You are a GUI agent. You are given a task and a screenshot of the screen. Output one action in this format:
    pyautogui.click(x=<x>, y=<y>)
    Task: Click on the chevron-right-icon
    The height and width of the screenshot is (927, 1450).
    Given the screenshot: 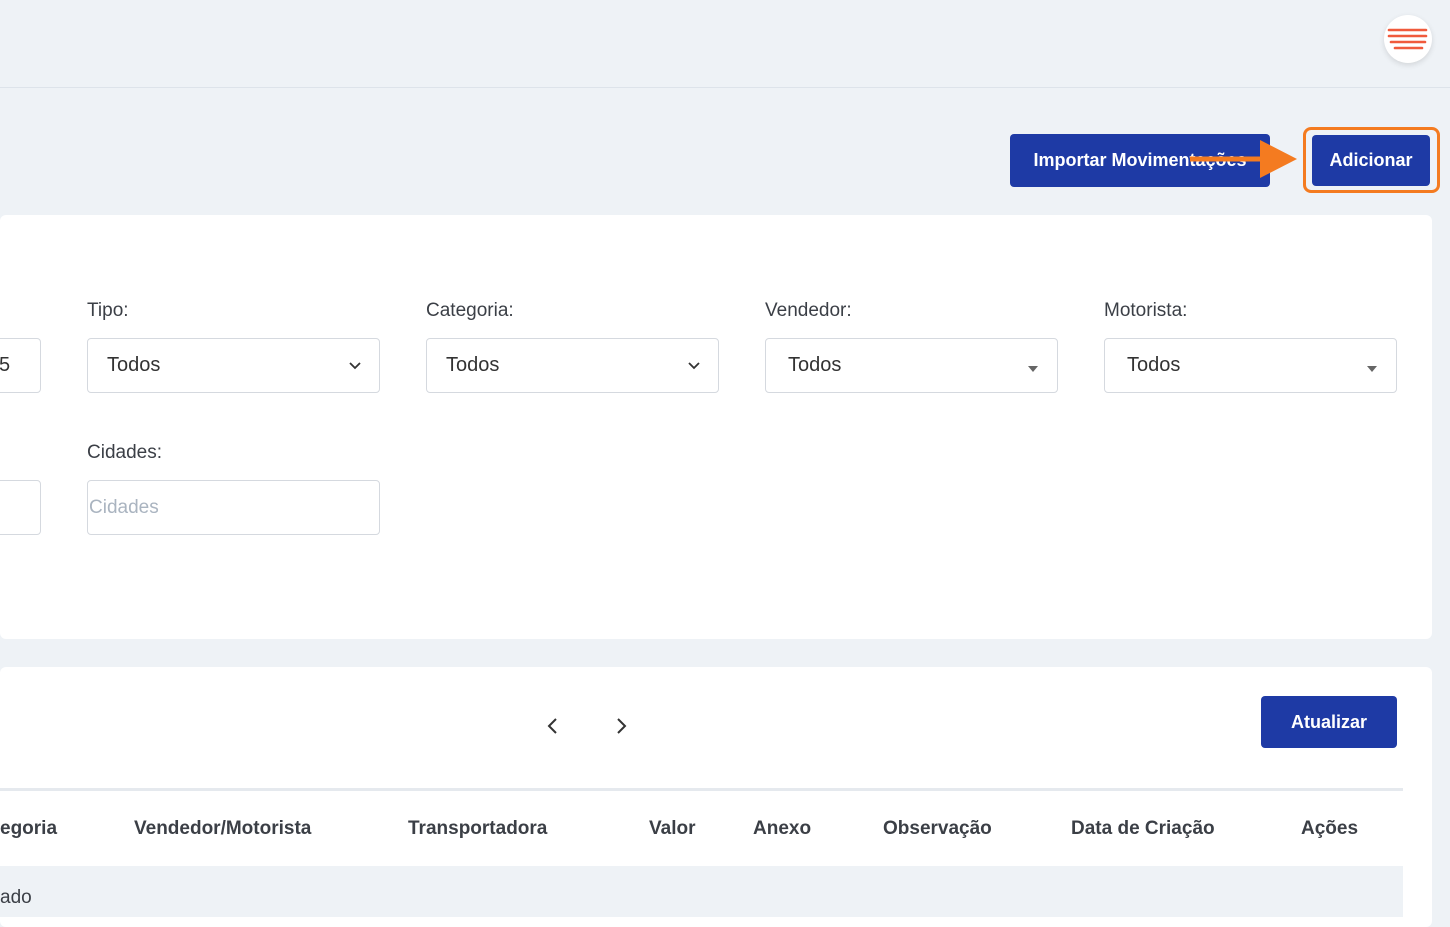 What is the action you would take?
    pyautogui.click(x=622, y=726)
    